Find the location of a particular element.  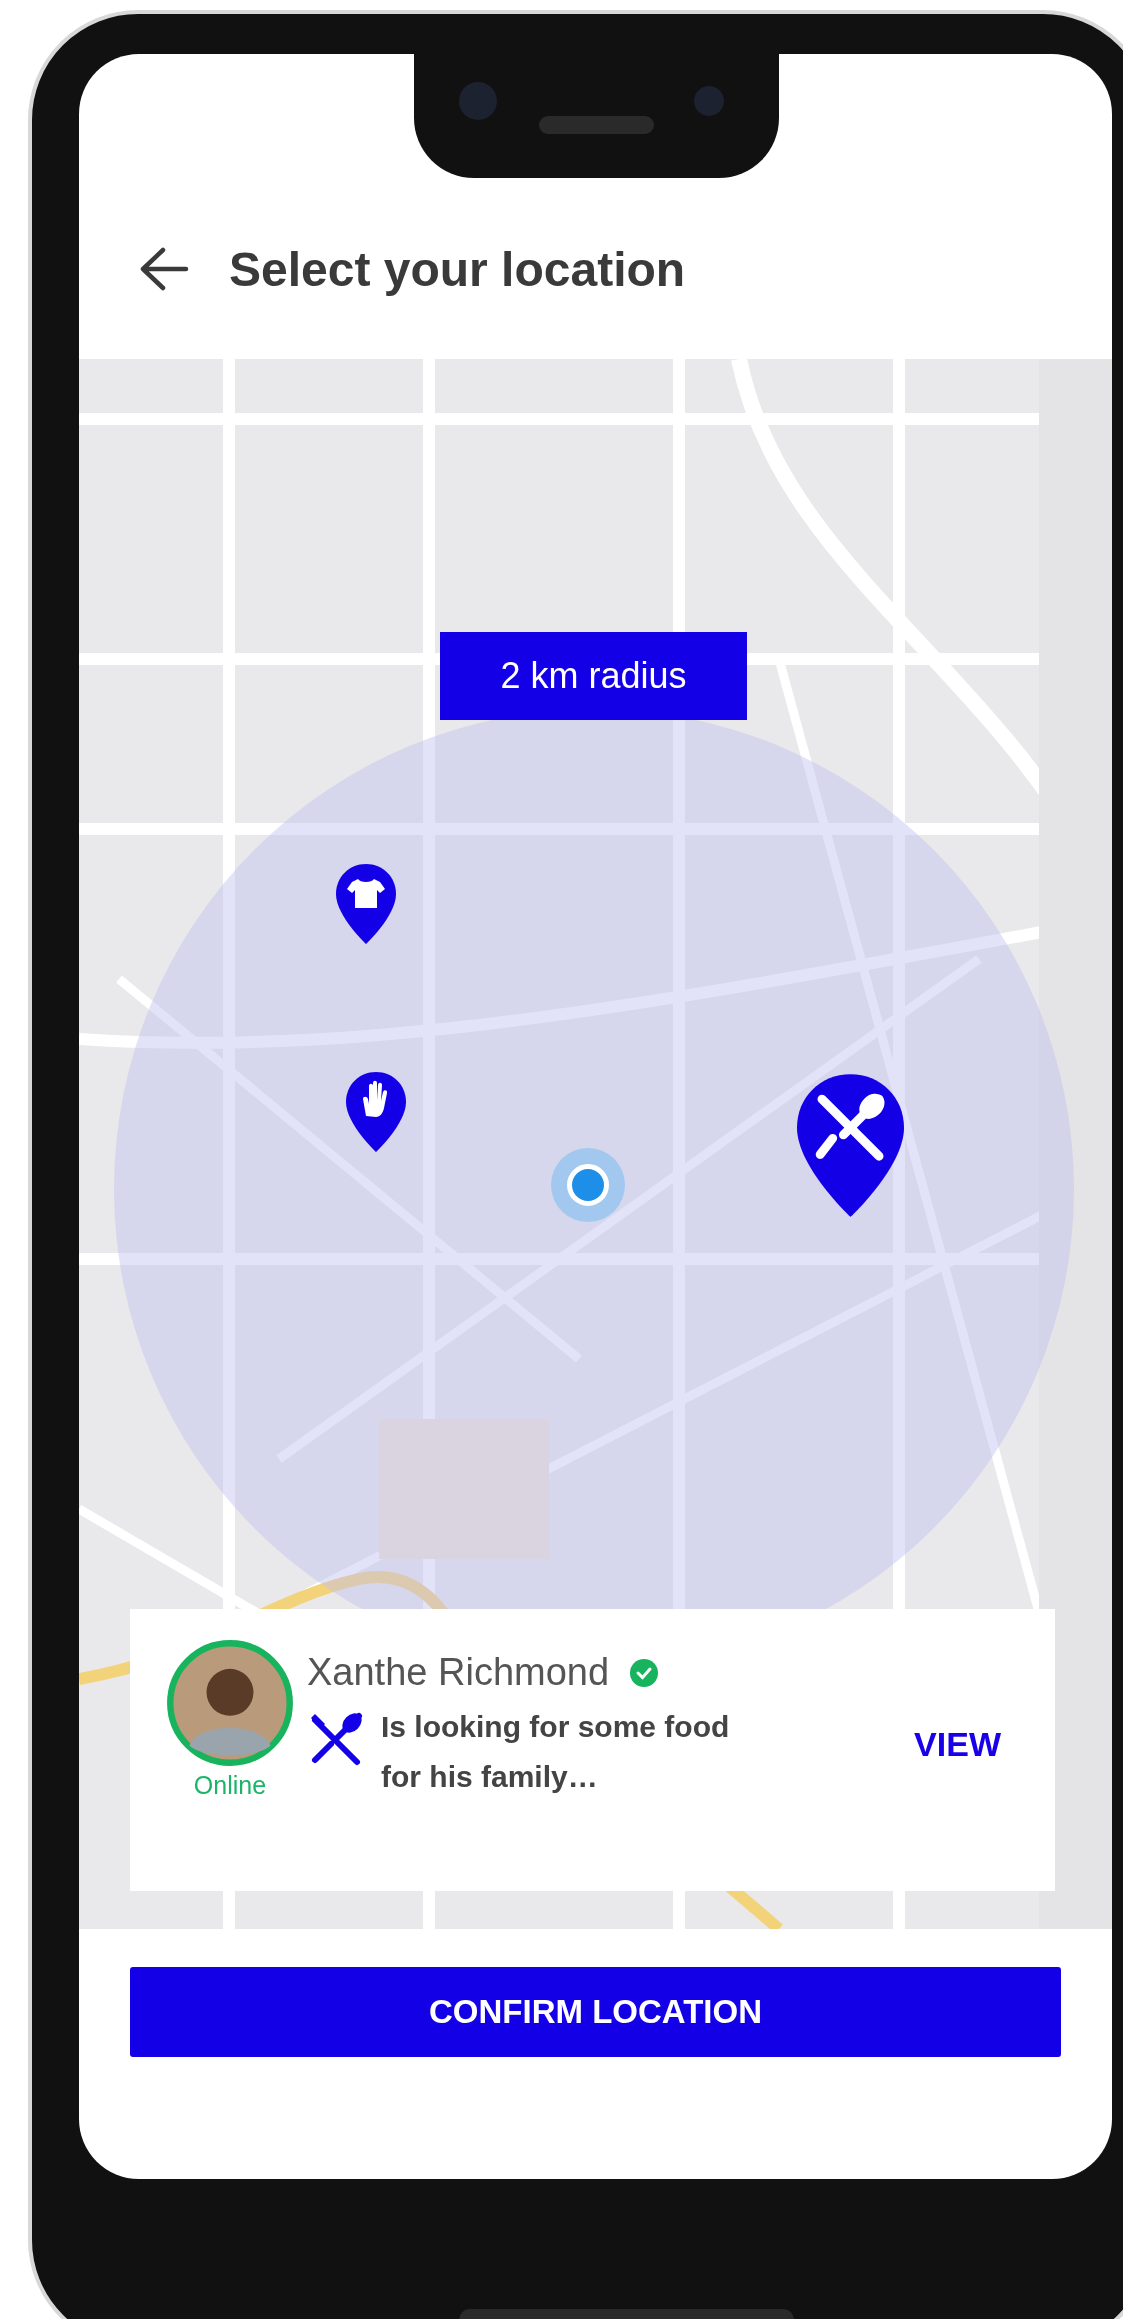

online-status: Online is located at coordinates (230, 1785).